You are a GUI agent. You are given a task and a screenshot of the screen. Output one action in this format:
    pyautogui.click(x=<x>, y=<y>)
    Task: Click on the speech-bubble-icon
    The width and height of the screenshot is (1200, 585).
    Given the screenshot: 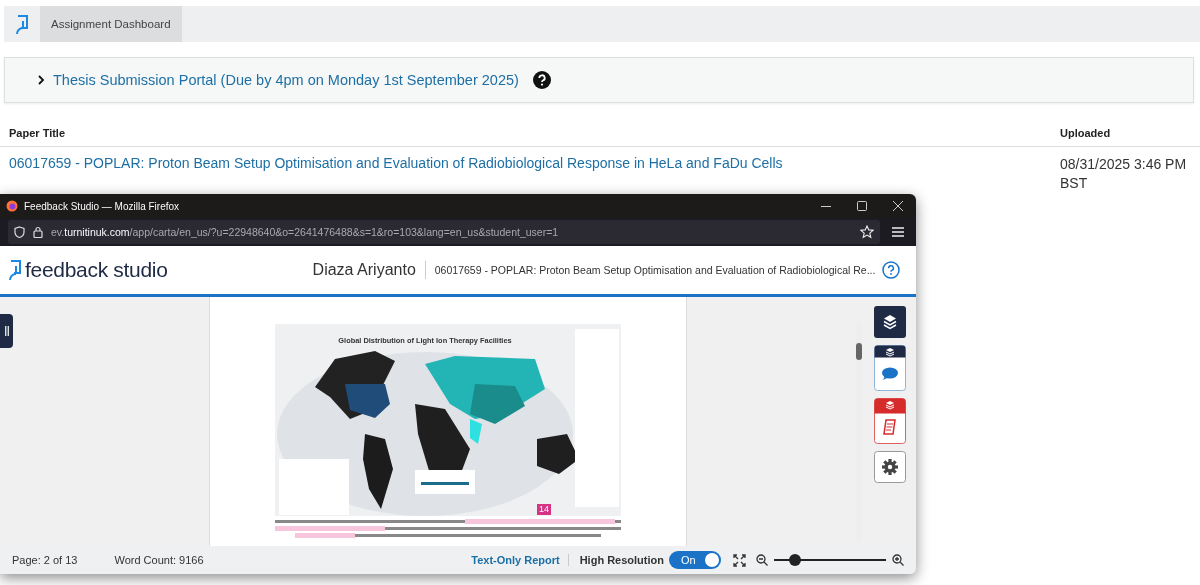 What is the action you would take?
    pyautogui.click(x=890, y=368)
    